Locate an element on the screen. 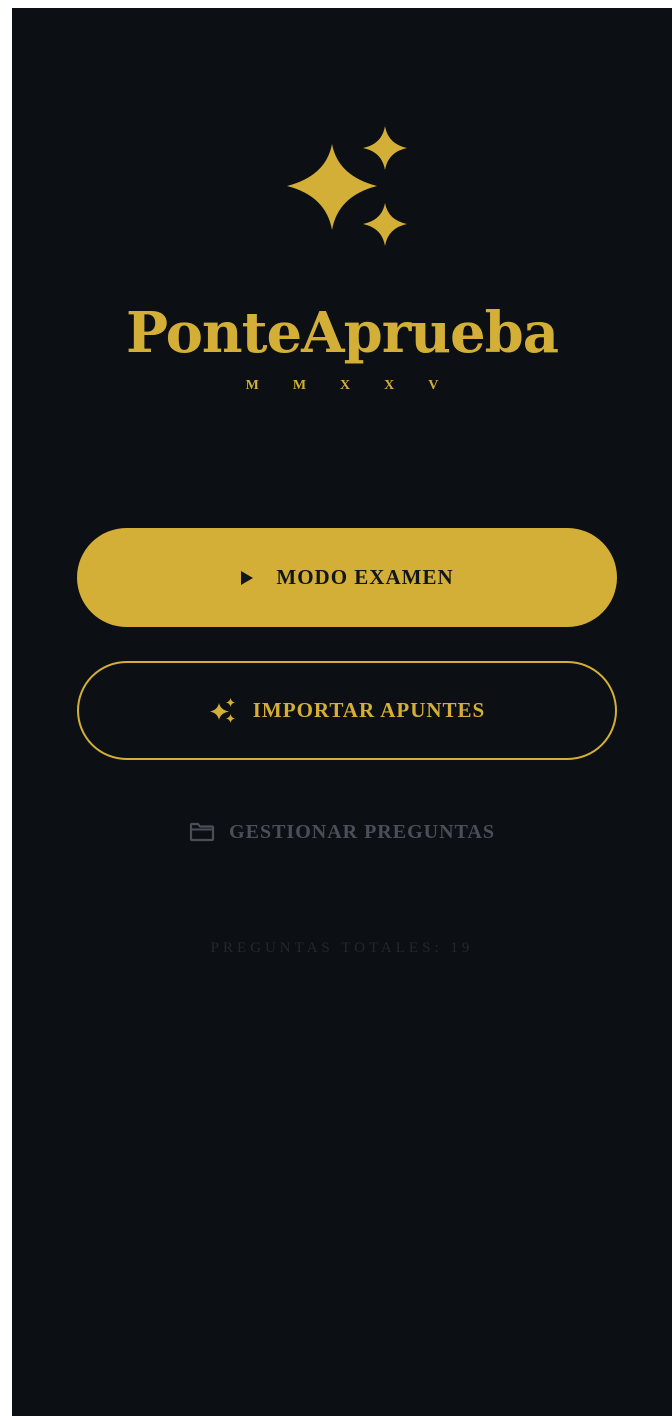 The image size is (672, 1416). manage-questions-link: GESTIONAR PREGUNTAS is located at coordinates (342, 832).